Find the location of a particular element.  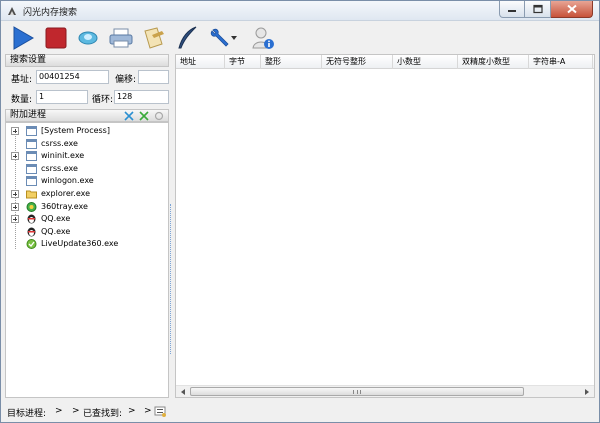

user-info-icon is located at coordinates (263, 38).